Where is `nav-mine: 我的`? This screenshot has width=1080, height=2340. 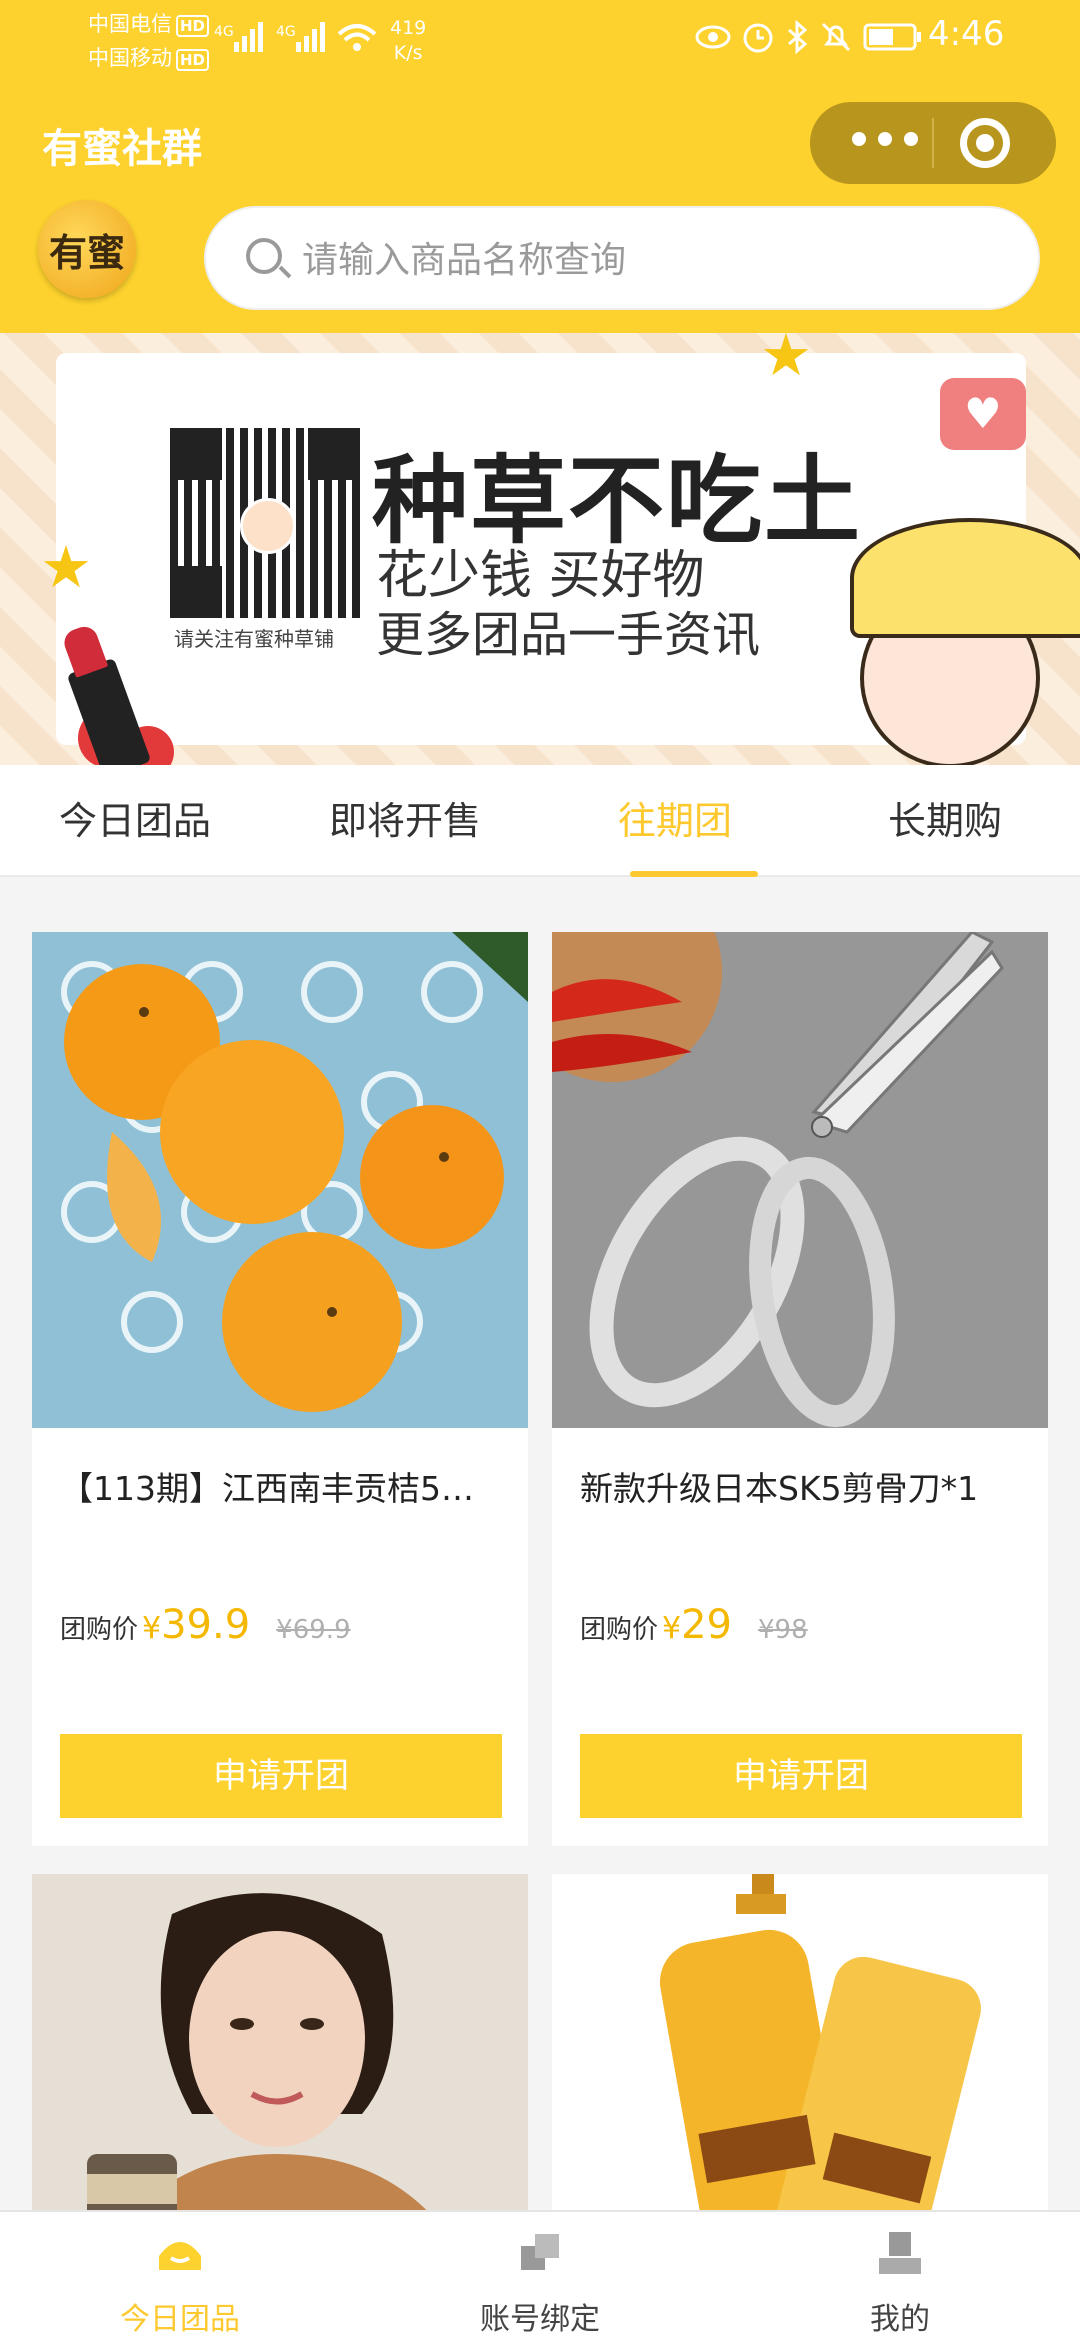
nav-mine: 我的 is located at coordinates (900, 2276).